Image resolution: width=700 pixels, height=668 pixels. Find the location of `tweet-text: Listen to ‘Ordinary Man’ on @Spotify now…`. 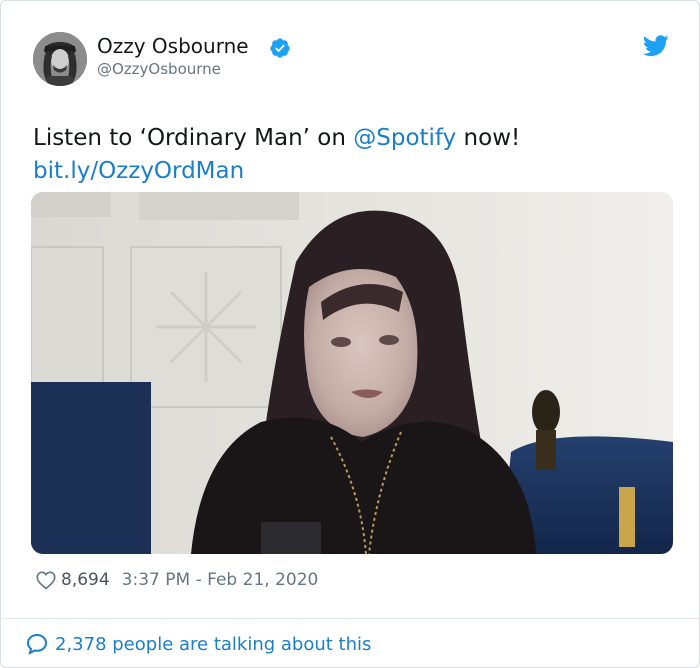

tweet-text: Listen to ‘Ordinary Man’ on @Spotify now… is located at coordinates (353, 155).